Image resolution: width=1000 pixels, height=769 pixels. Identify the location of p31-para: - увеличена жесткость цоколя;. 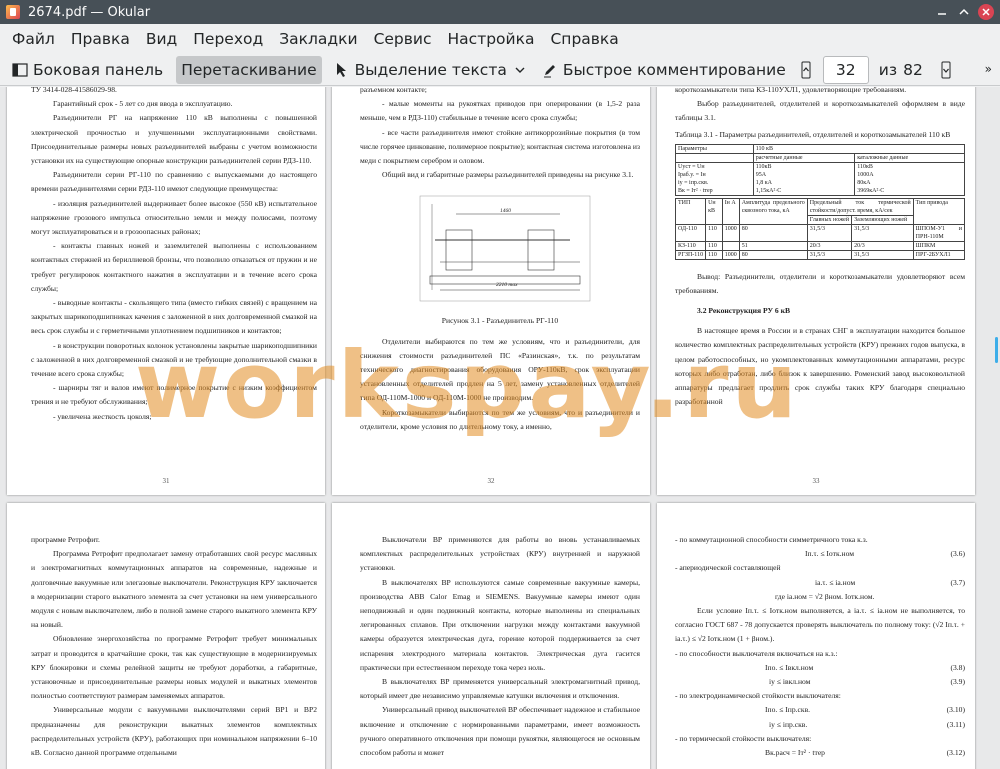
(102, 416).